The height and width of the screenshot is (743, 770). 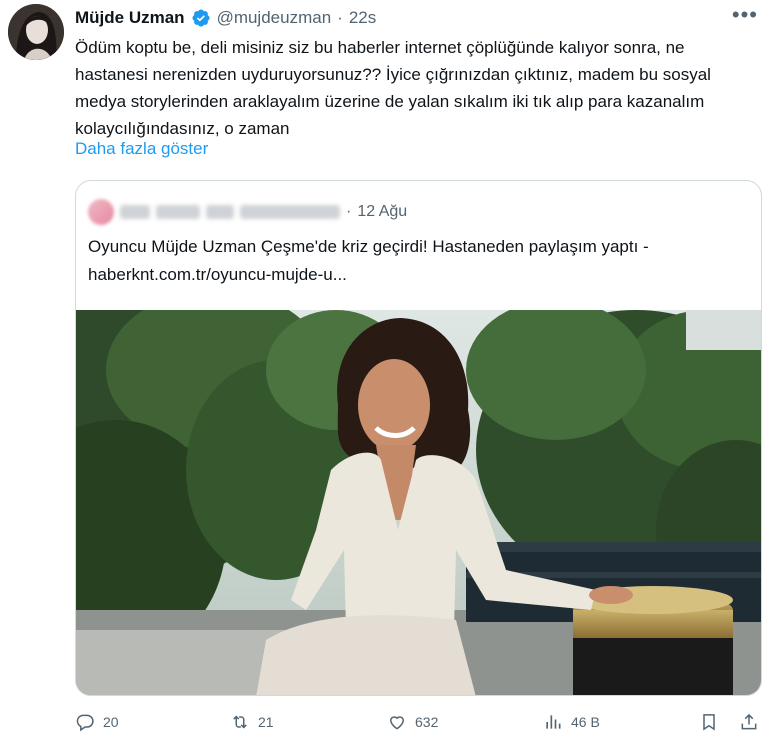 What do you see at coordinates (427, 722) in the screenshot?
I see `like-count: 632` at bounding box center [427, 722].